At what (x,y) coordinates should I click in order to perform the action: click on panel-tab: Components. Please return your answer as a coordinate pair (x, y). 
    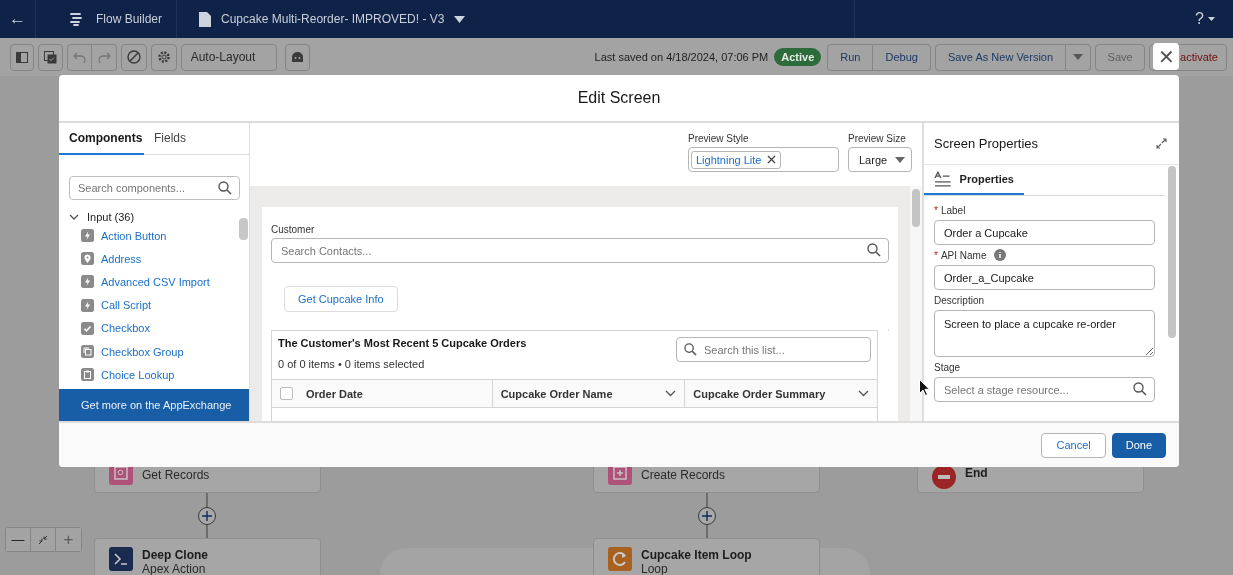
    Looking at the image, I should click on (101, 139).